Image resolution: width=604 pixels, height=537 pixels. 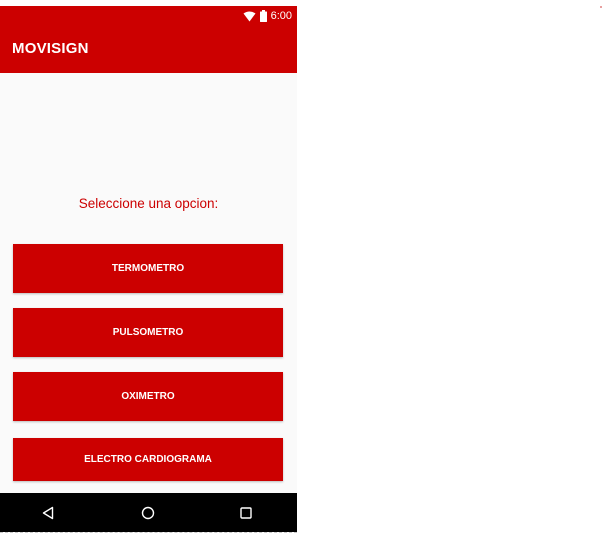 I want to click on wifi-icon, so click(x=249, y=16).